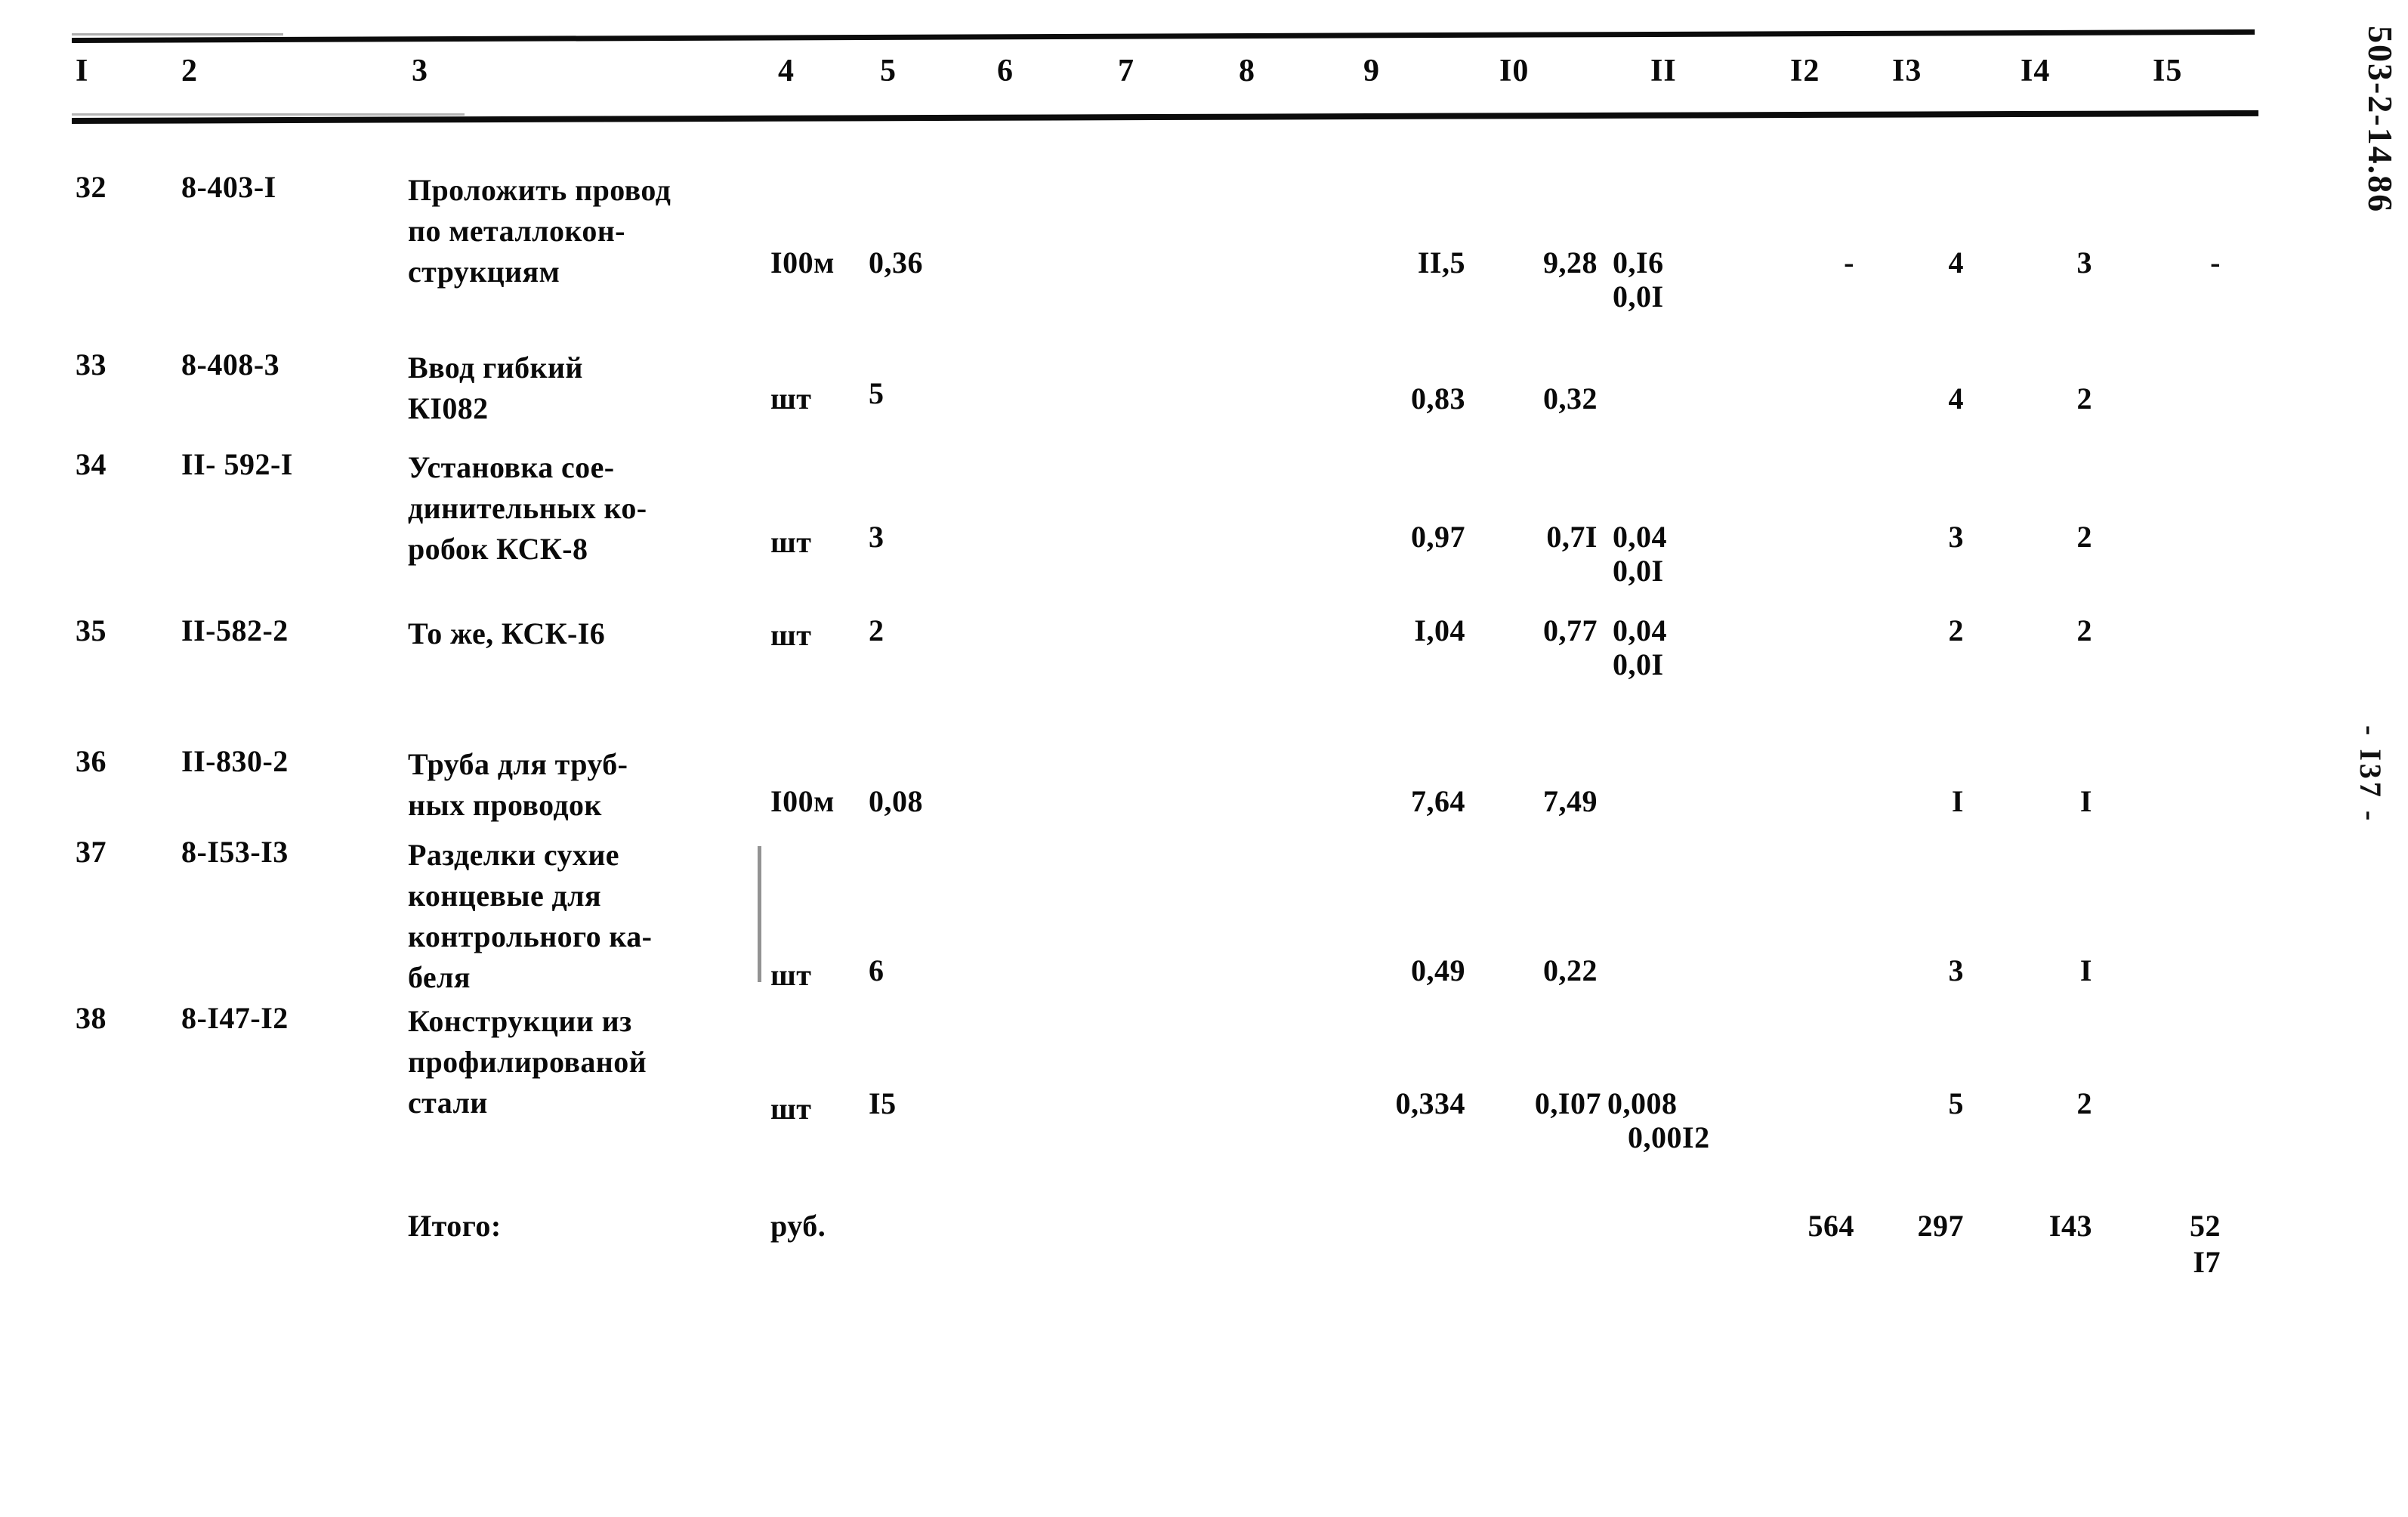  What do you see at coordinates (527, 1062) in the screenshot?
I see `row-description: Конструкции из профилированой стали` at bounding box center [527, 1062].